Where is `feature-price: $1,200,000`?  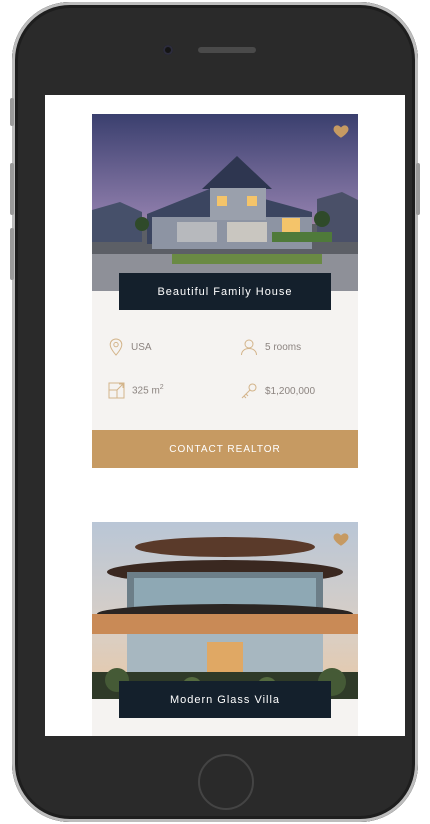 feature-price: $1,200,000 is located at coordinates (277, 391).